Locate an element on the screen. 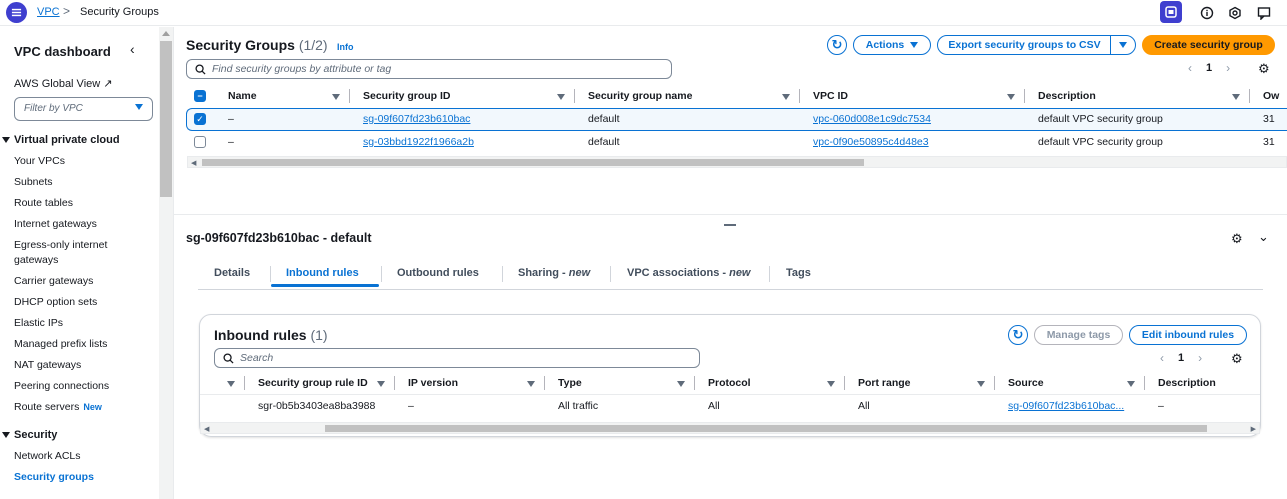 Image resolution: width=1287 pixels, height=499 pixels. cell-security-group-id: sg-03bbd1922f1966a2b is located at coordinates (418, 142).